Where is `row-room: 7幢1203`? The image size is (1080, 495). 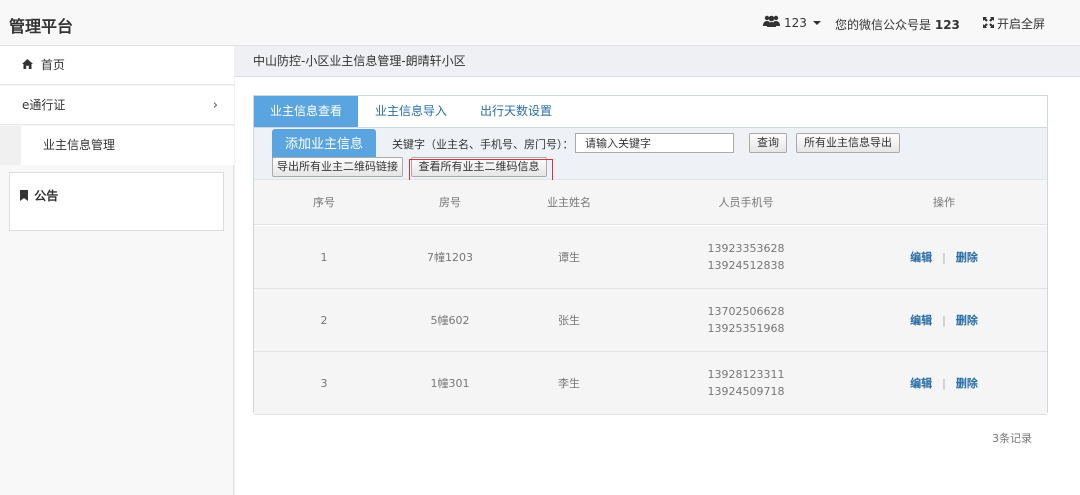 row-room: 7幢1203 is located at coordinates (450, 257).